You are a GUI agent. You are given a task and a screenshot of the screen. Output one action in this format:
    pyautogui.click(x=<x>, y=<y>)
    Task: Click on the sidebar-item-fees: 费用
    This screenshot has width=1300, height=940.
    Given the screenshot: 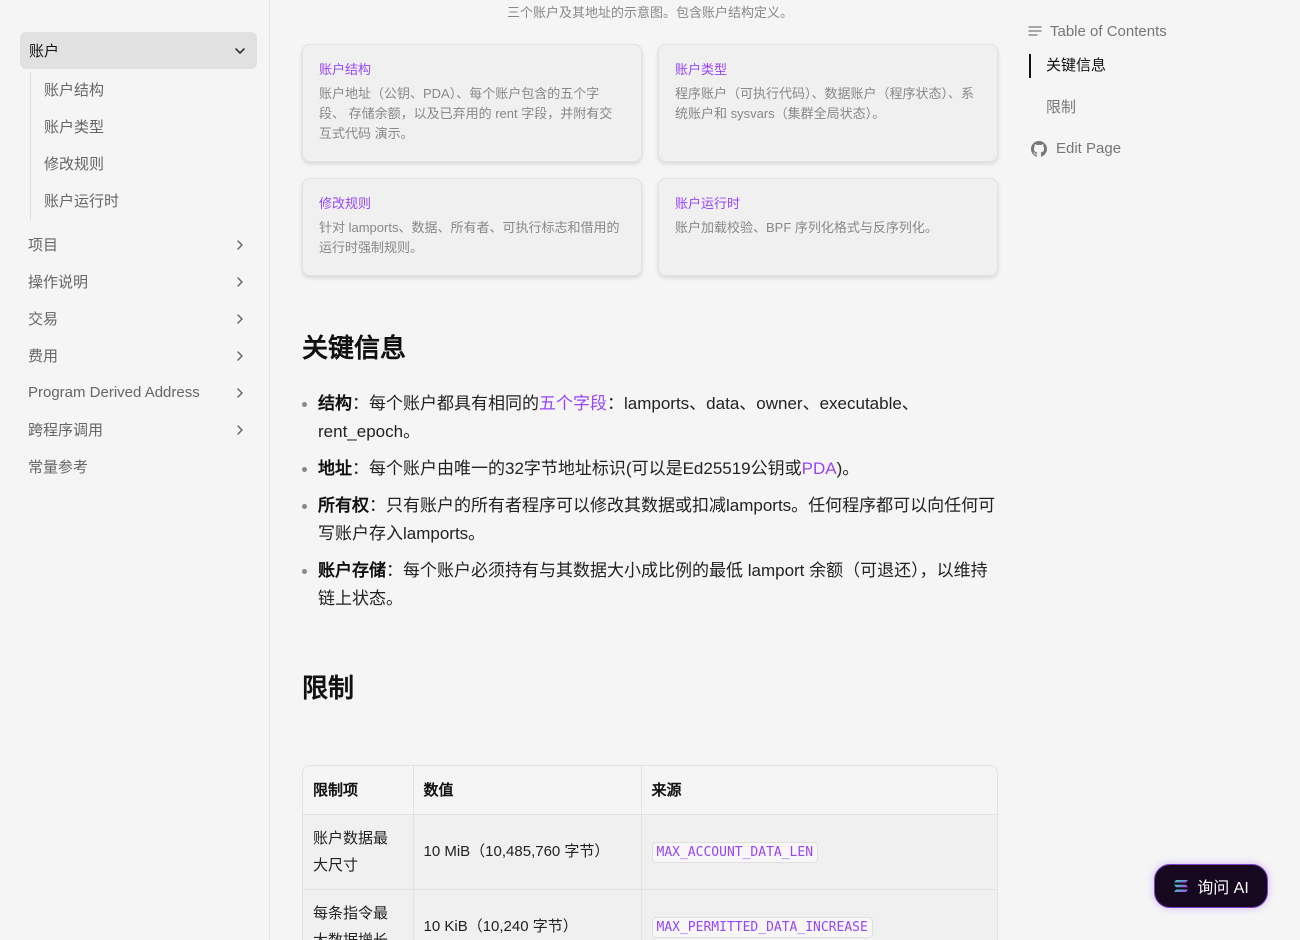 What is the action you would take?
    pyautogui.click(x=138, y=355)
    